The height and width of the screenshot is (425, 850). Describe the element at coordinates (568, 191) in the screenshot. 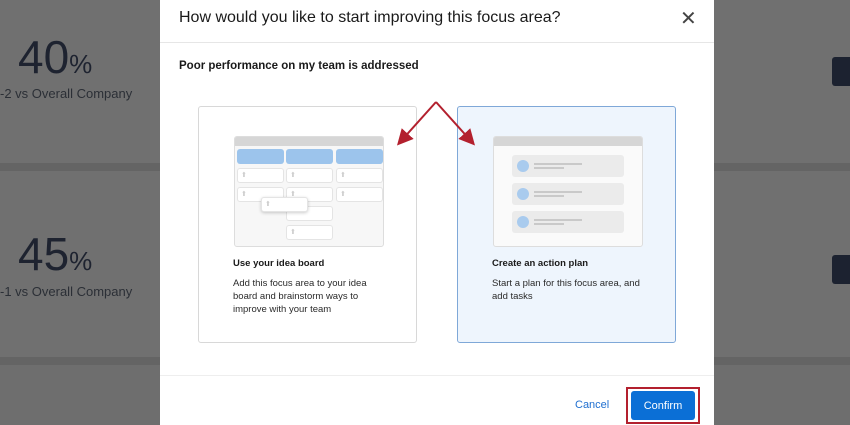

I see `action-plan-illustration` at that location.